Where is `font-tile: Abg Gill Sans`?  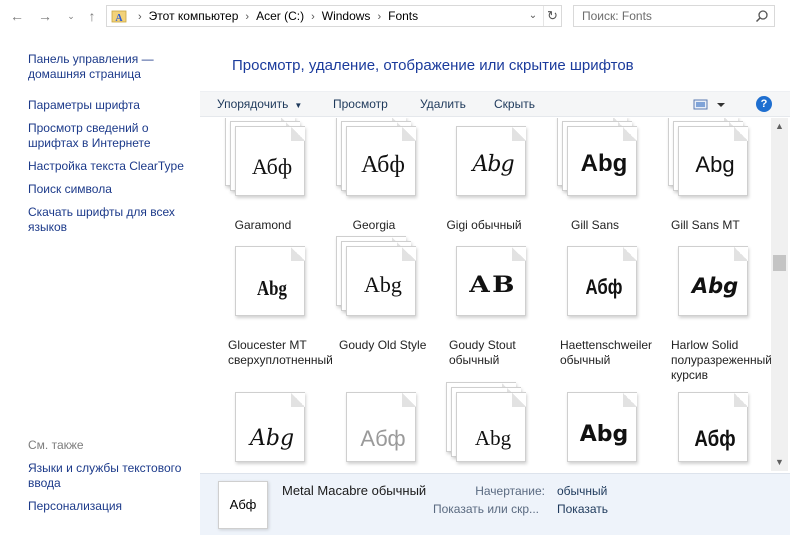
font-tile: Abg Gill Sans is located at coordinates (595, 183).